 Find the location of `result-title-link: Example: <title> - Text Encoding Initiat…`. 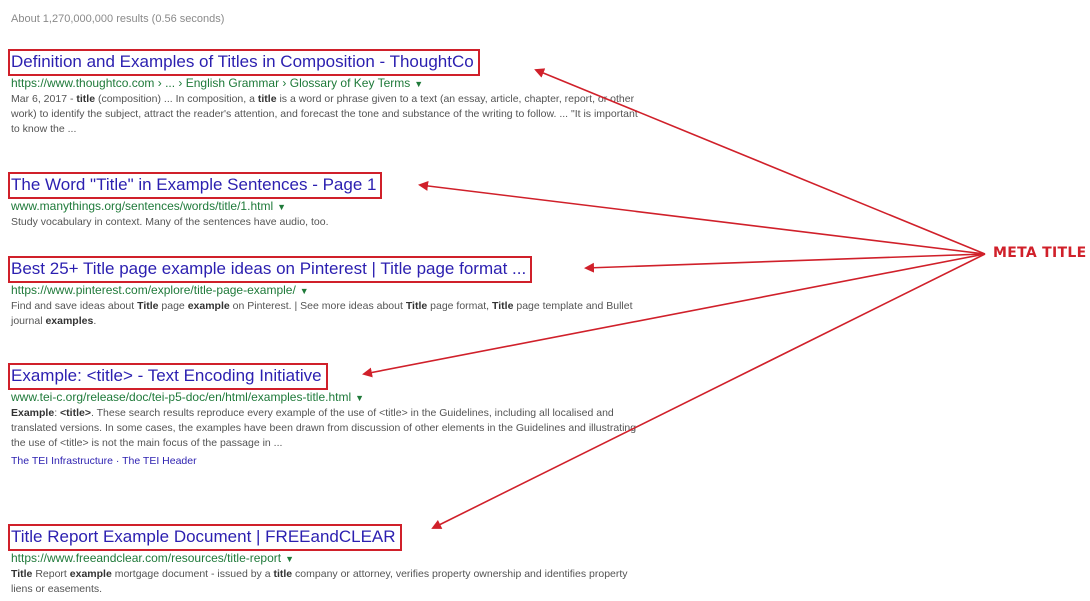

result-title-link: Example: <title> - Text Encoding Initiat… is located at coordinates (168, 376).